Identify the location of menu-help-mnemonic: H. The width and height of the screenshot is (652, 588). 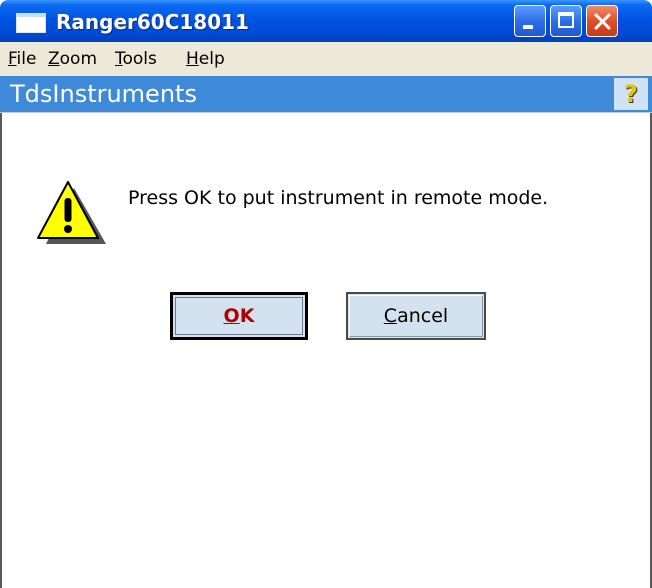
(192, 59).